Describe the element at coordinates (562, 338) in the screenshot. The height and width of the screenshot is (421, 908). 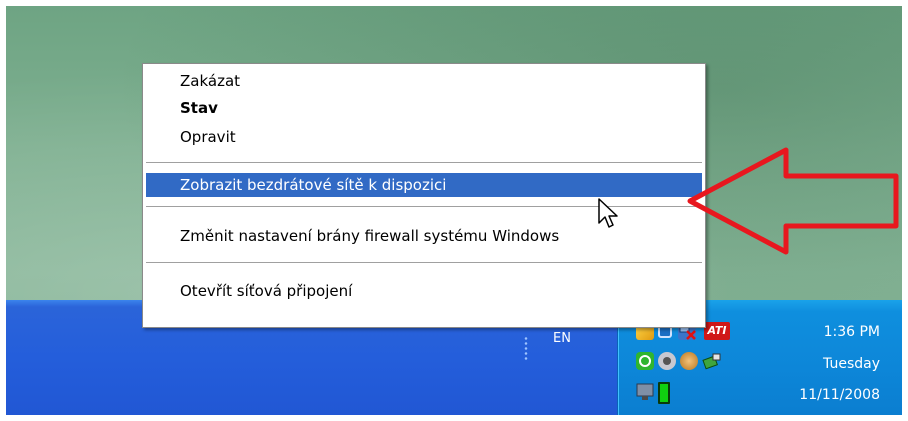
I see `language-indicator: EN` at that location.